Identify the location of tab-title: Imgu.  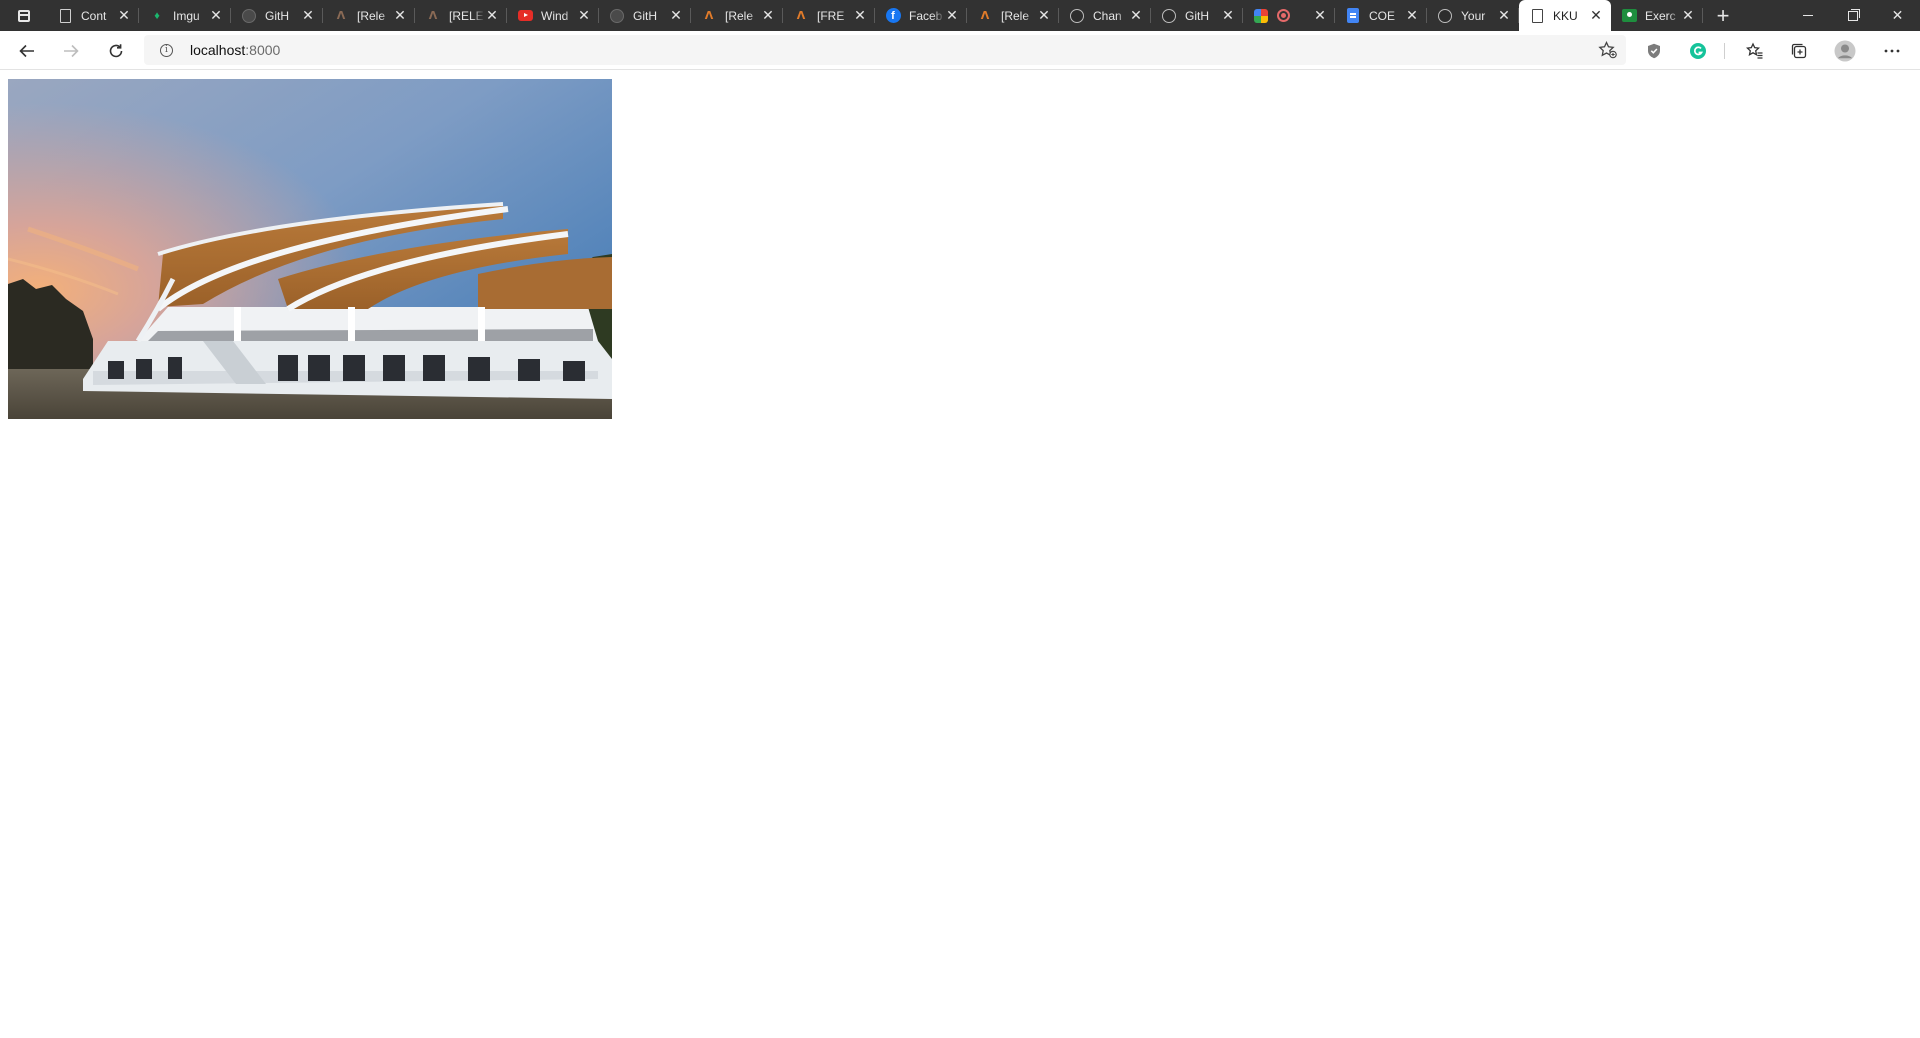
(186, 15).